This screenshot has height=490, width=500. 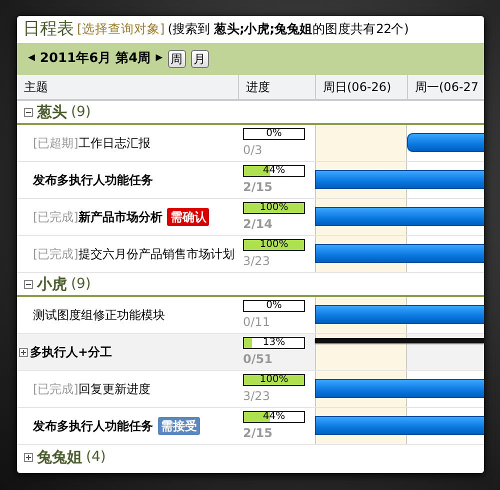 What do you see at coordinates (52, 112) in the screenshot?
I see `group-name: 葱头` at bounding box center [52, 112].